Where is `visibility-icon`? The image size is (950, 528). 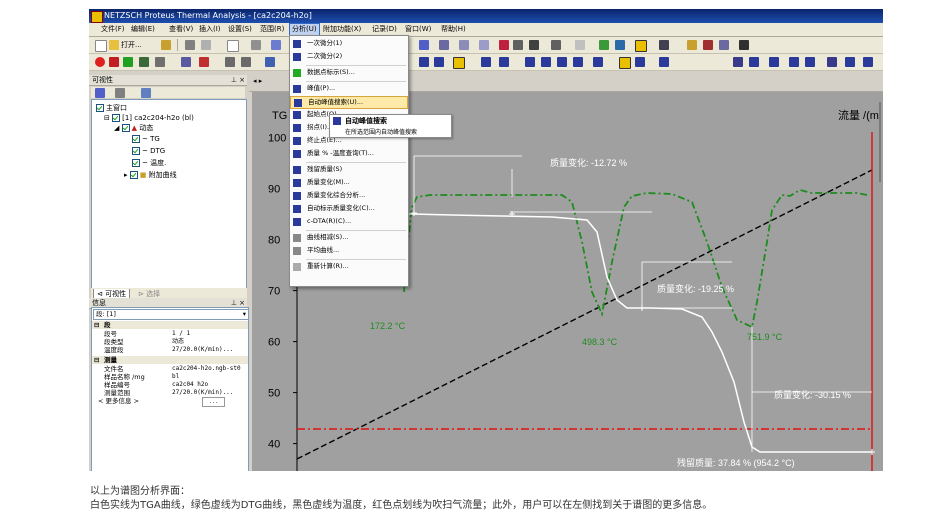 visibility-icon is located at coordinates (100, 93).